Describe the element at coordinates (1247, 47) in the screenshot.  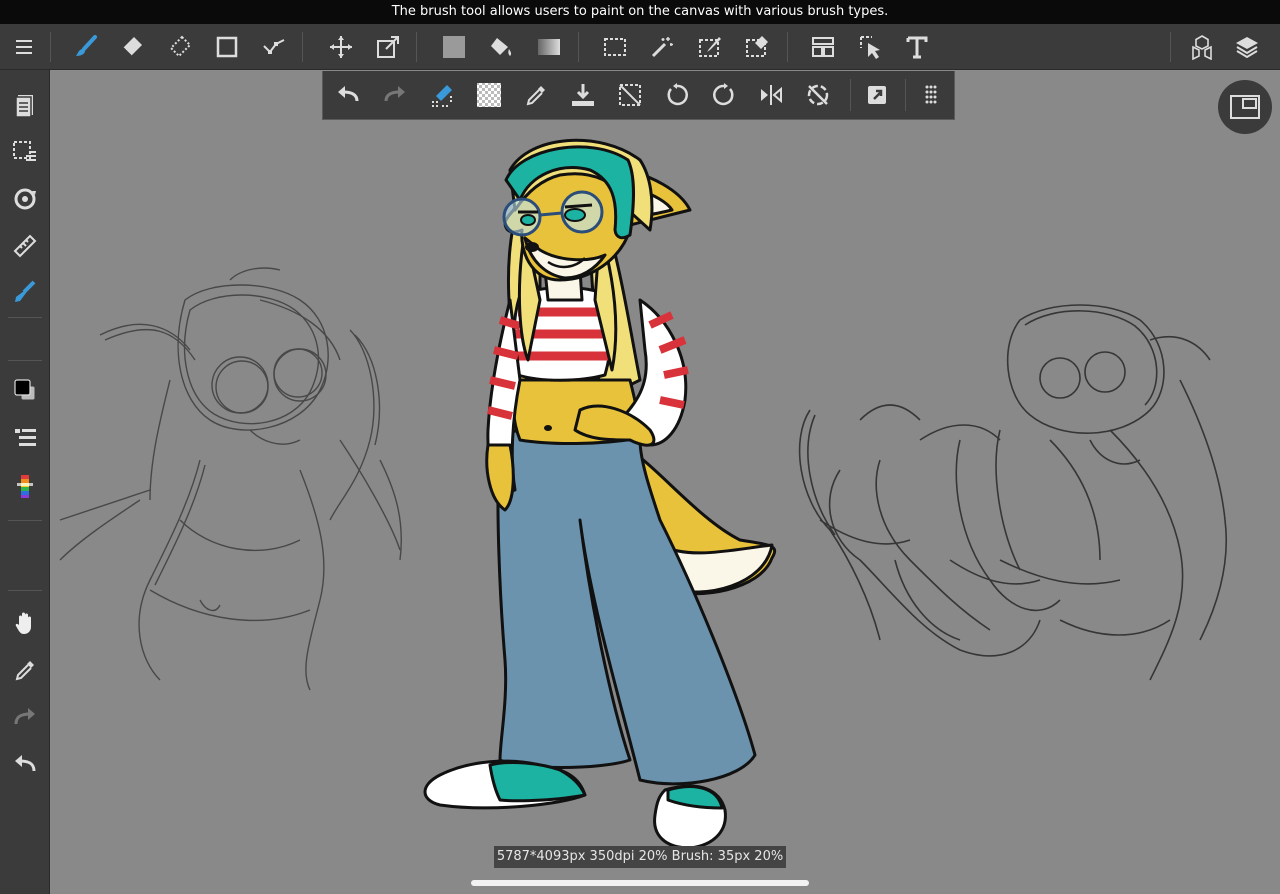
I see `layers-icon` at that location.